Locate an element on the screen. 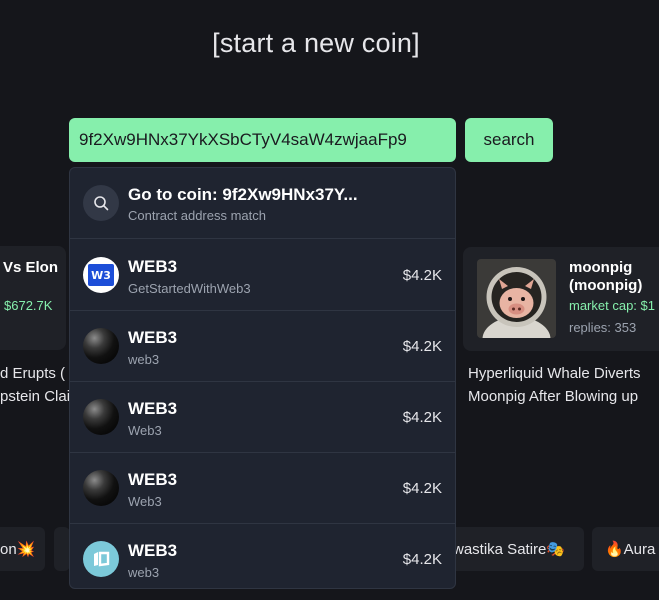 The image size is (659, 600). result-subtitle: GetStartedWithWeb3 is located at coordinates (189, 288).